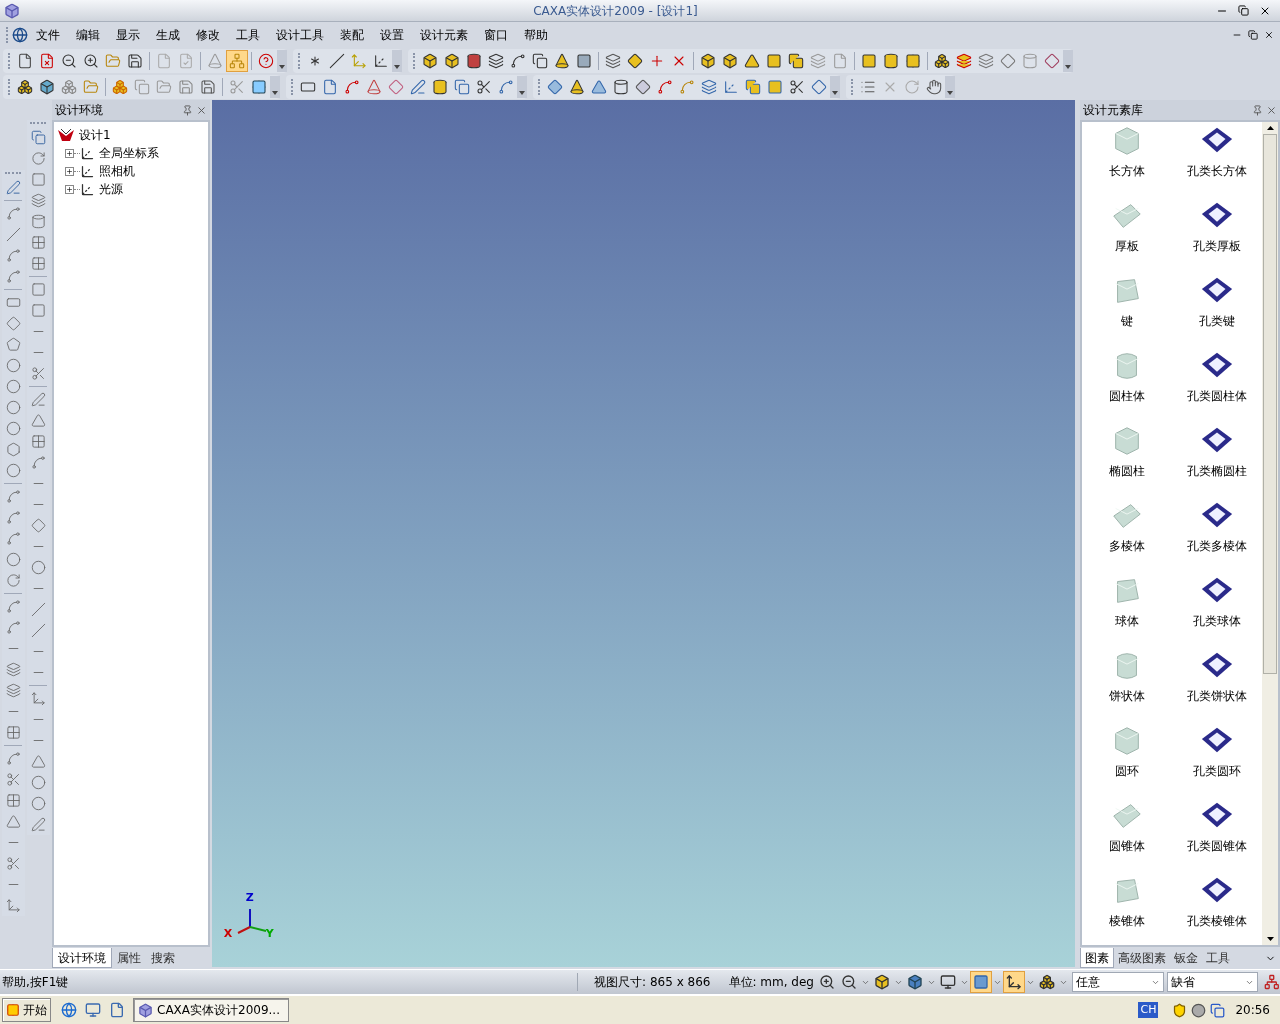 This screenshot has height=1024, width=1280. What do you see at coordinates (69, 189) in the screenshot?
I see `expand-toggle` at bounding box center [69, 189].